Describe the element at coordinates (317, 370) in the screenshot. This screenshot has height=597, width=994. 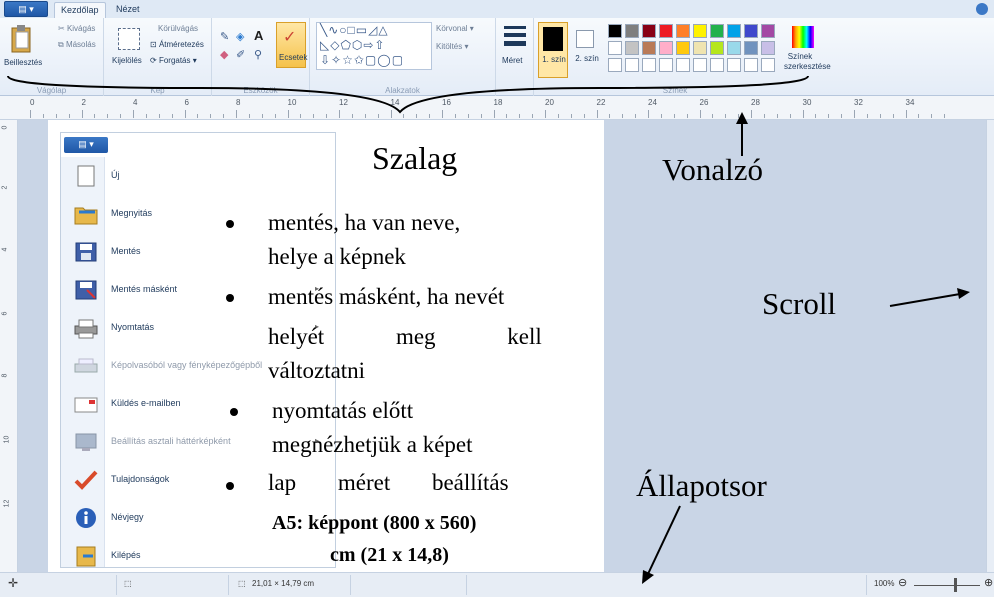
I see `bullet-2-line-3: változtatni` at that location.